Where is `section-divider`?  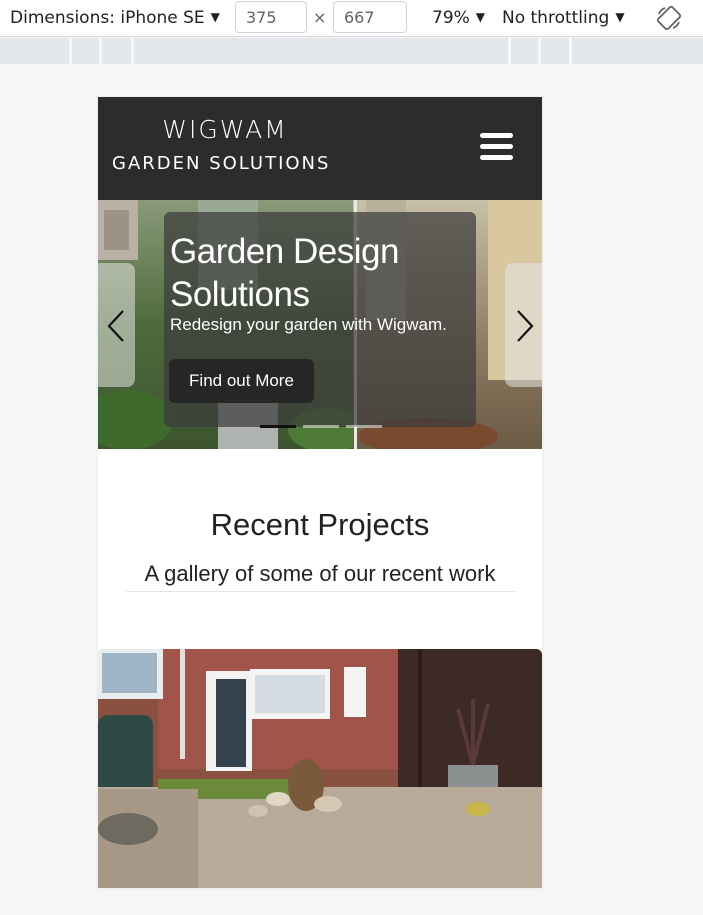 section-divider is located at coordinates (321, 591).